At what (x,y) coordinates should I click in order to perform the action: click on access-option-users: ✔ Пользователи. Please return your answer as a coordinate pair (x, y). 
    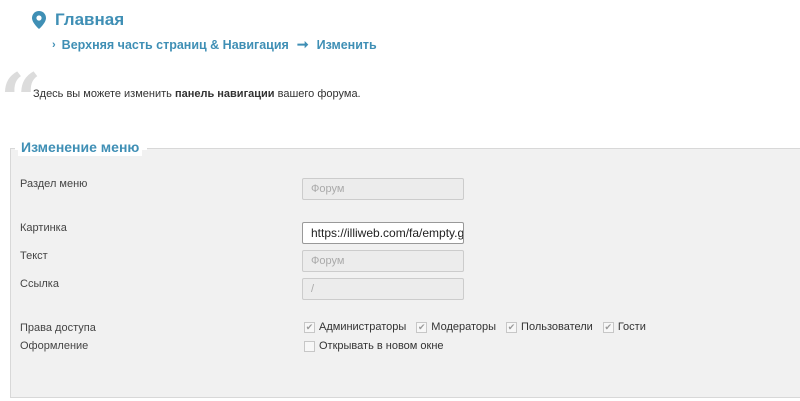
    Looking at the image, I should click on (549, 327).